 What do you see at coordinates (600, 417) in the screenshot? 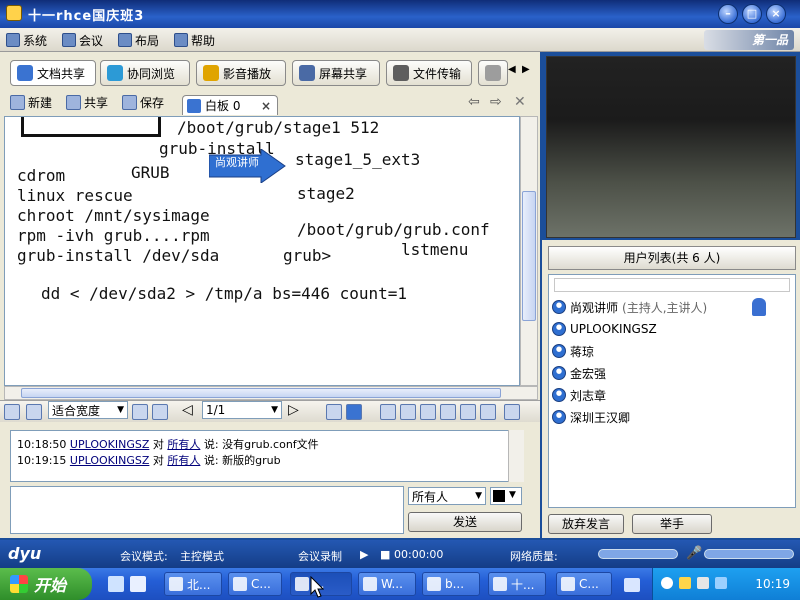
I see `user-name: 深圳王汉卿` at bounding box center [600, 417].